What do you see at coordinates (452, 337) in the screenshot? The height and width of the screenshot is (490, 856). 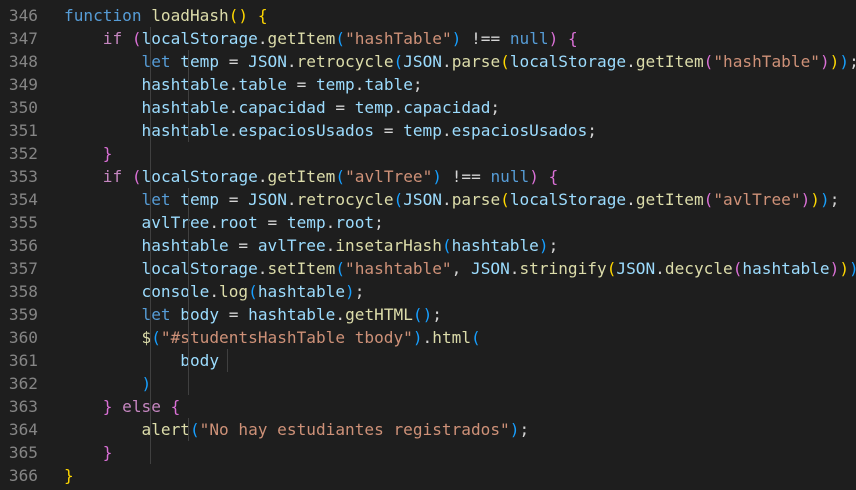 I see `code-token: html` at bounding box center [452, 337].